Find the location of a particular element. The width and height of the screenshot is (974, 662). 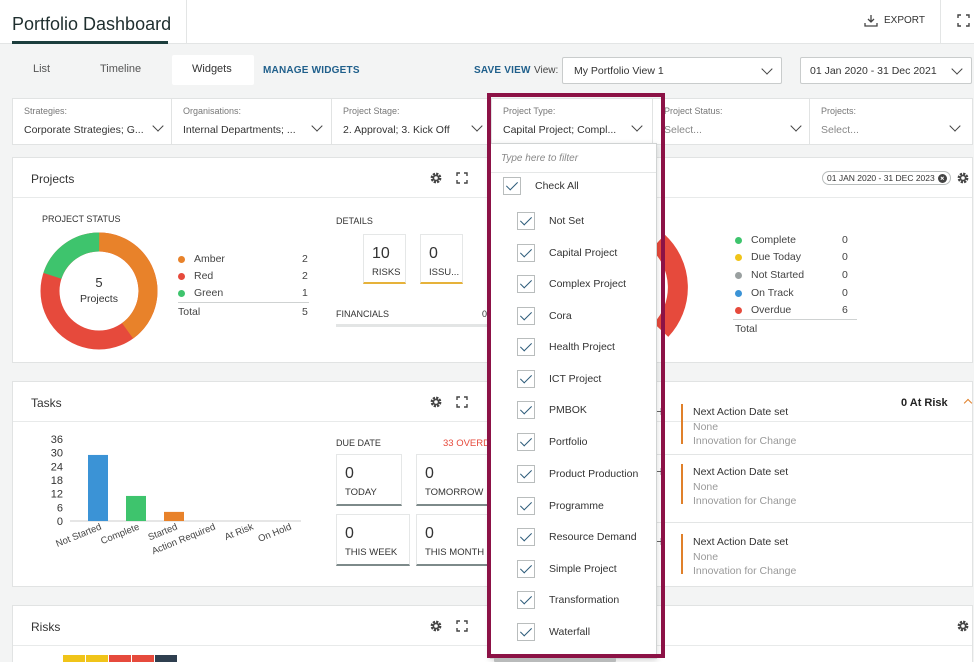

risks-label: RISKS is located at coordinates (386, 272).